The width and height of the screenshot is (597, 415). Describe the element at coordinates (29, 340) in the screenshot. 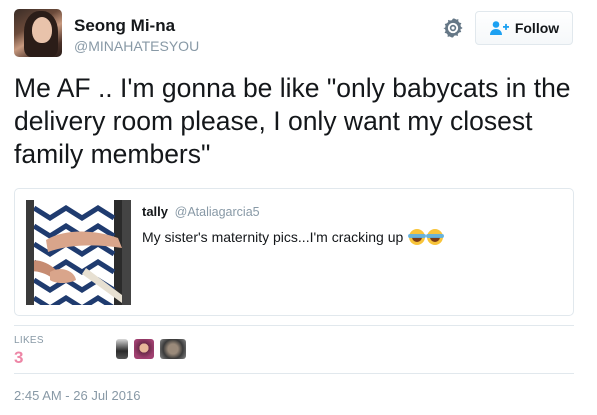

I see `likes-label: LIKES` at that location.